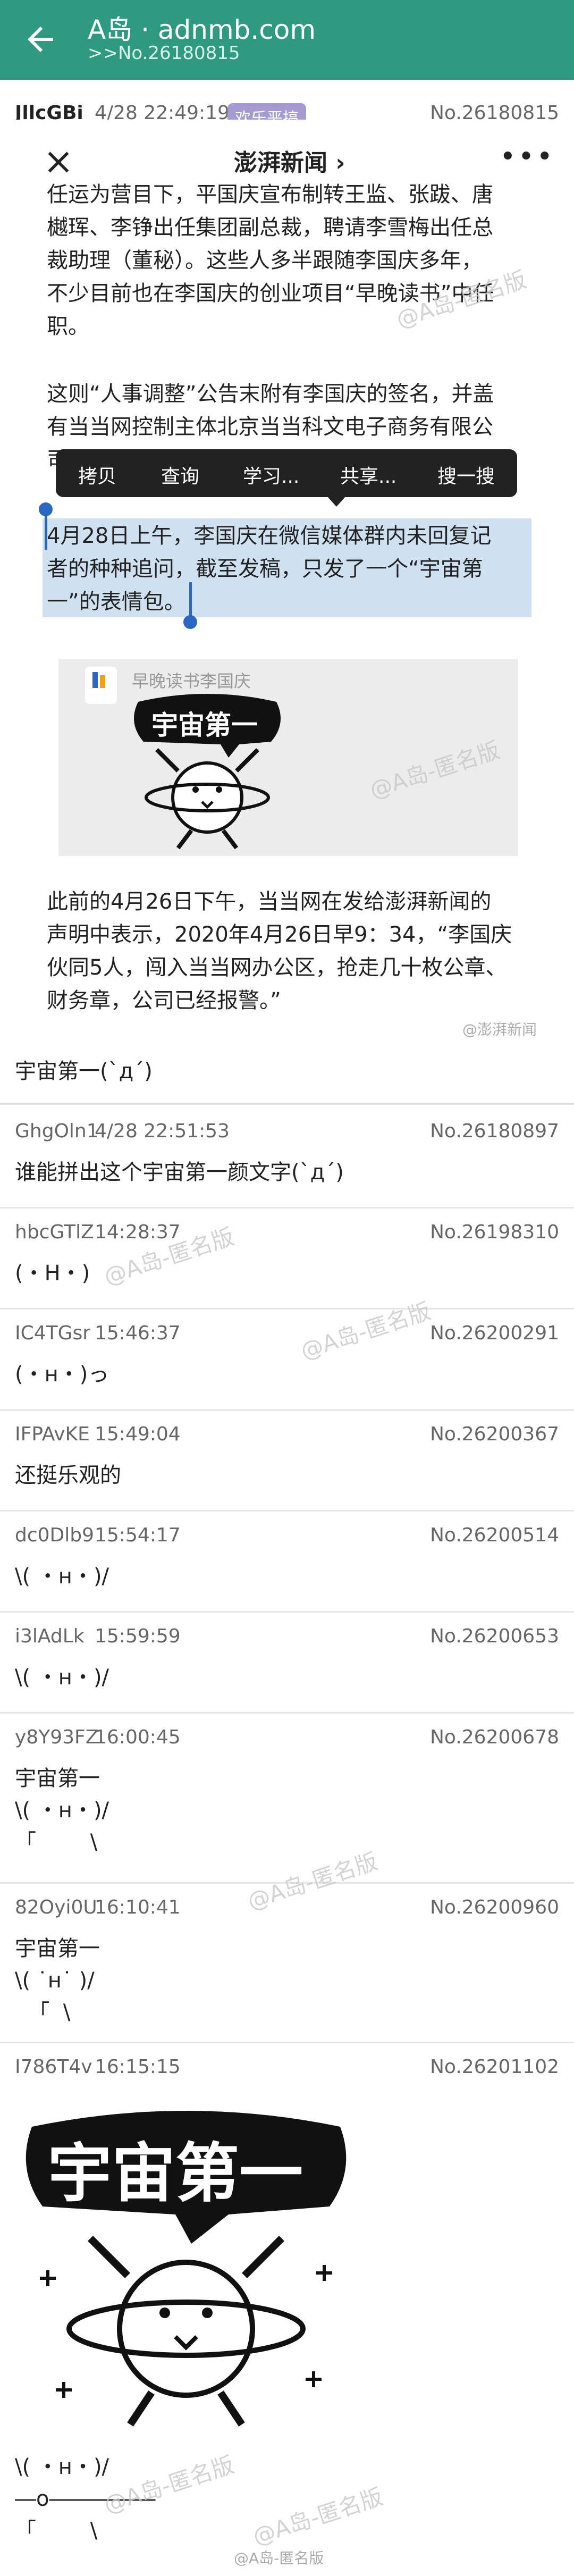  I want to click on poster-id: IC4TGsr, so click(52, 1333).